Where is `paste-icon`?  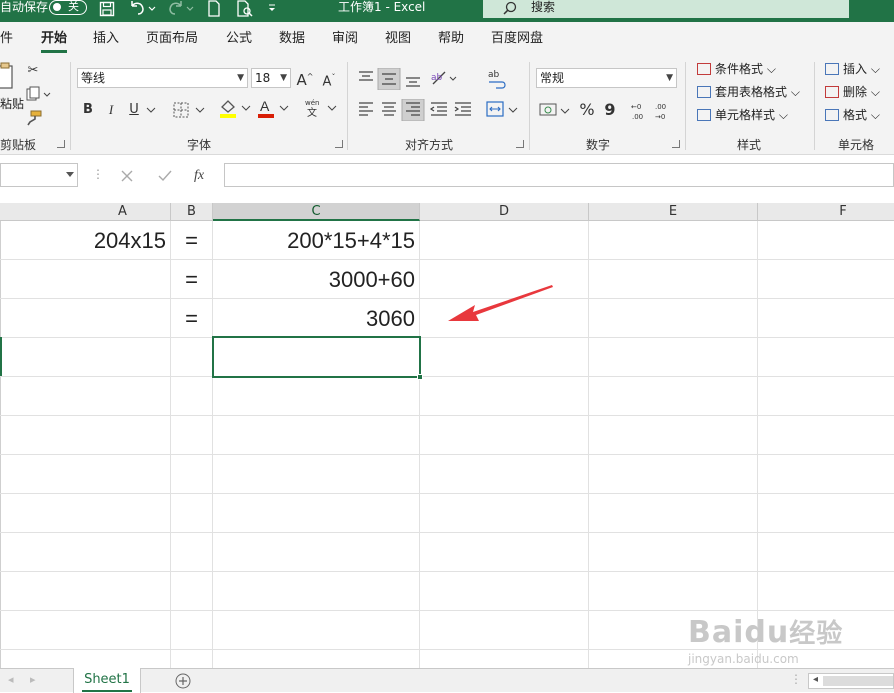
paste-icon is located at coordinates (7, 79).